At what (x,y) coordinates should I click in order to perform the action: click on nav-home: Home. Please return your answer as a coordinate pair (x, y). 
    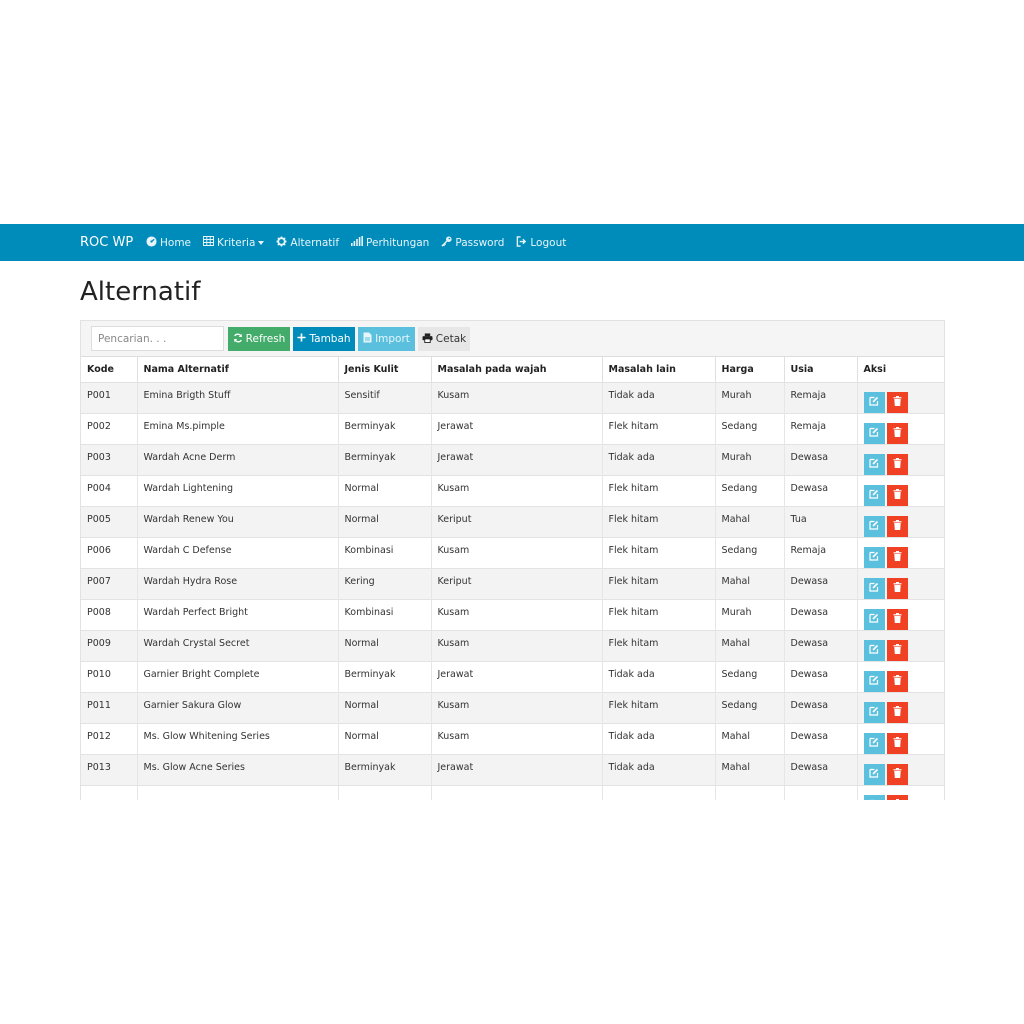
    Looking at the image, I should click on (168, 242).